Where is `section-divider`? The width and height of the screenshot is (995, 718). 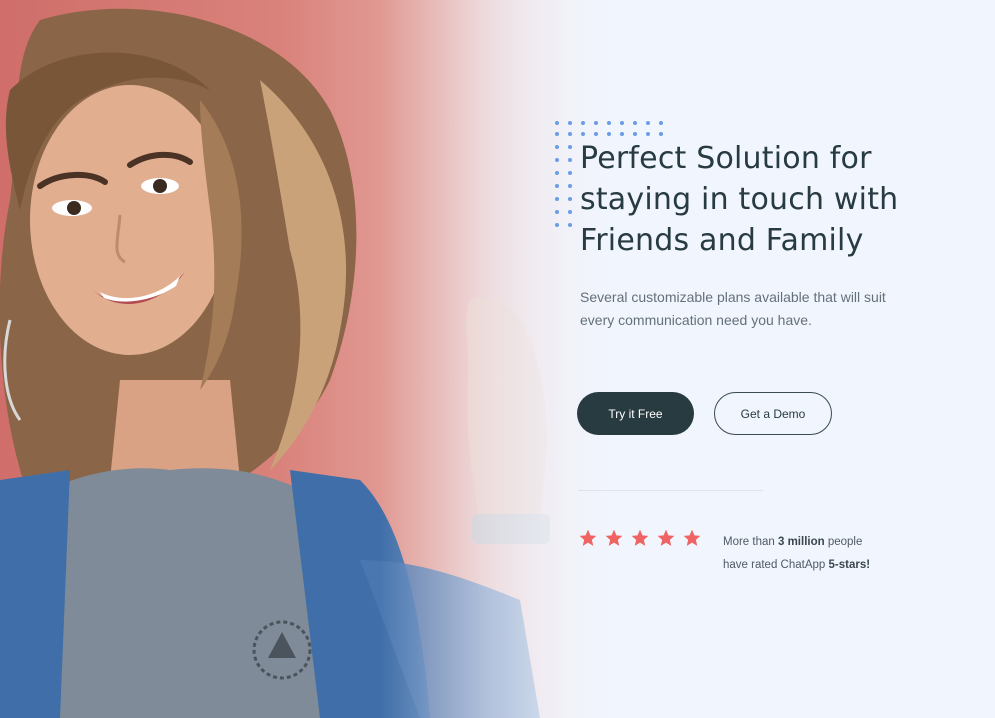
section-divider is located at coordinates (670, 490).